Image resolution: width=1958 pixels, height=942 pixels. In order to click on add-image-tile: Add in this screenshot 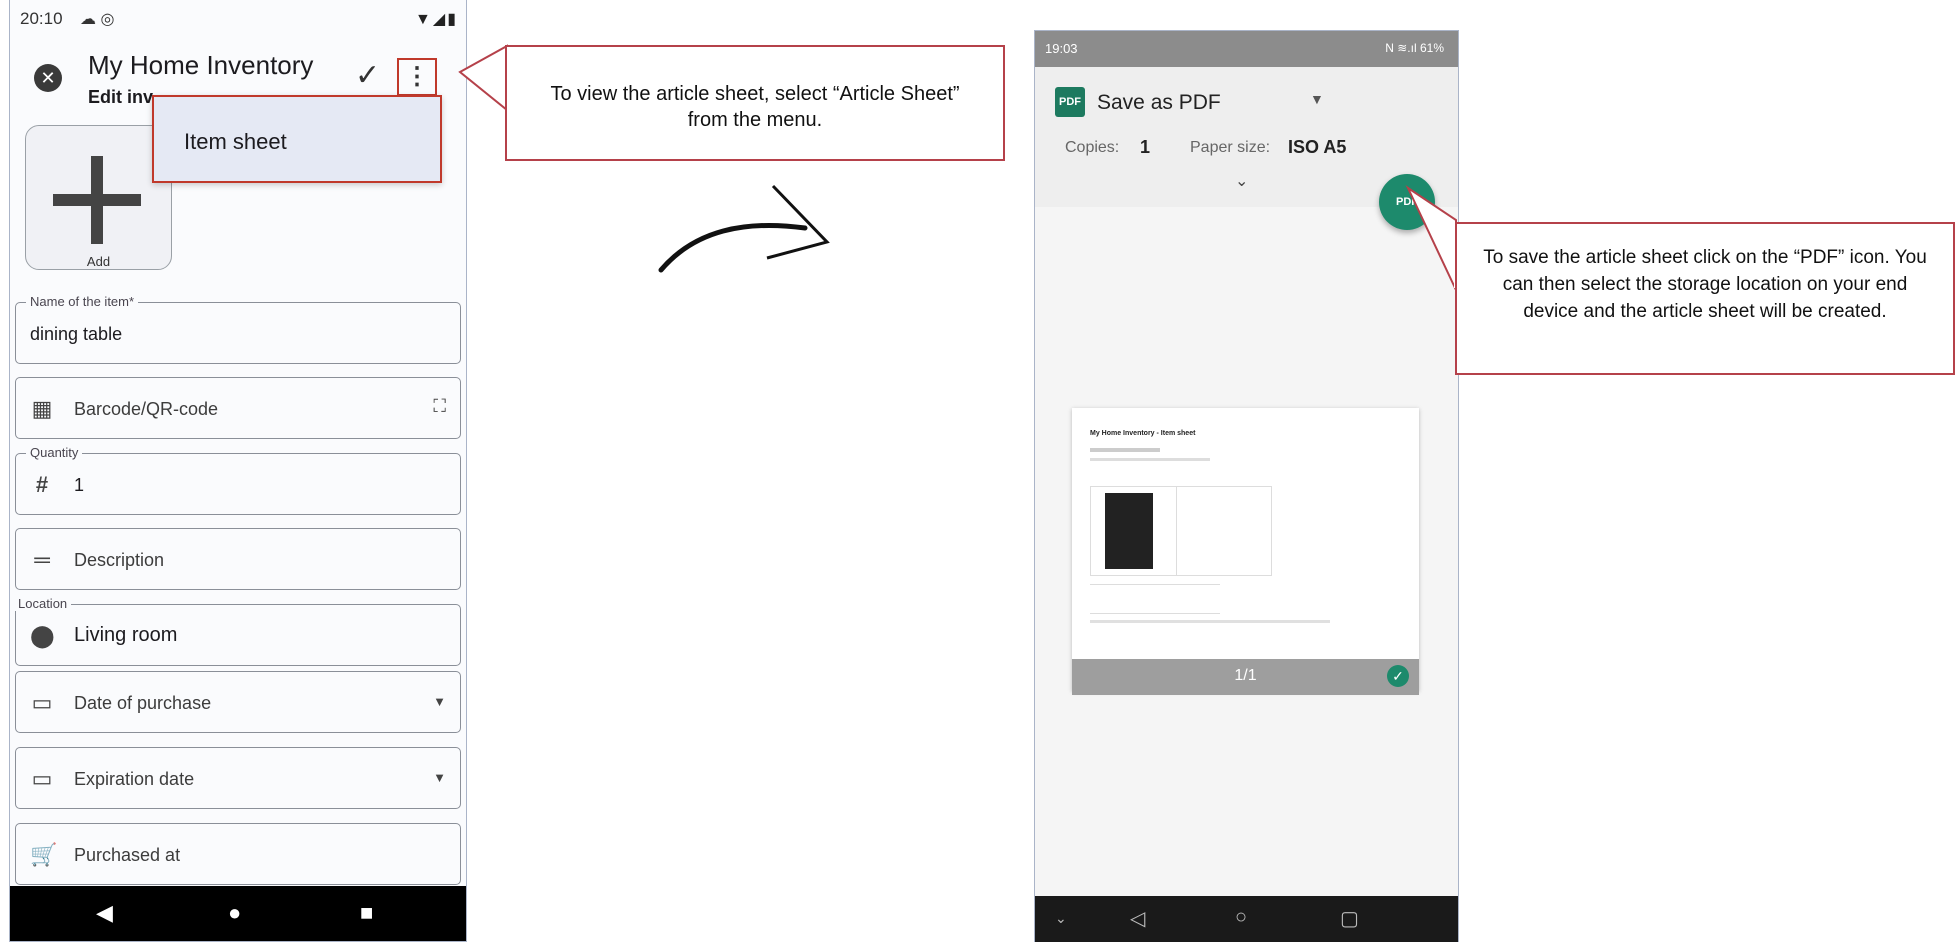, I will do `click(98, 197)`.